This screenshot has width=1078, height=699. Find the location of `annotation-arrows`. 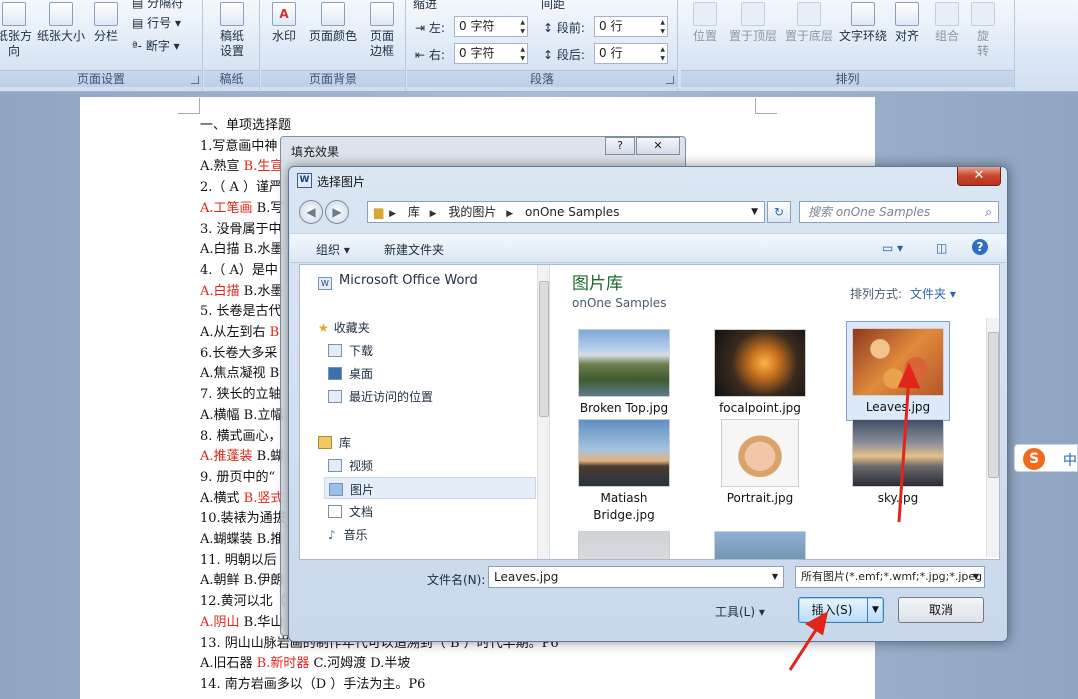

annotation-arrows is located at coordinates (854, 516).